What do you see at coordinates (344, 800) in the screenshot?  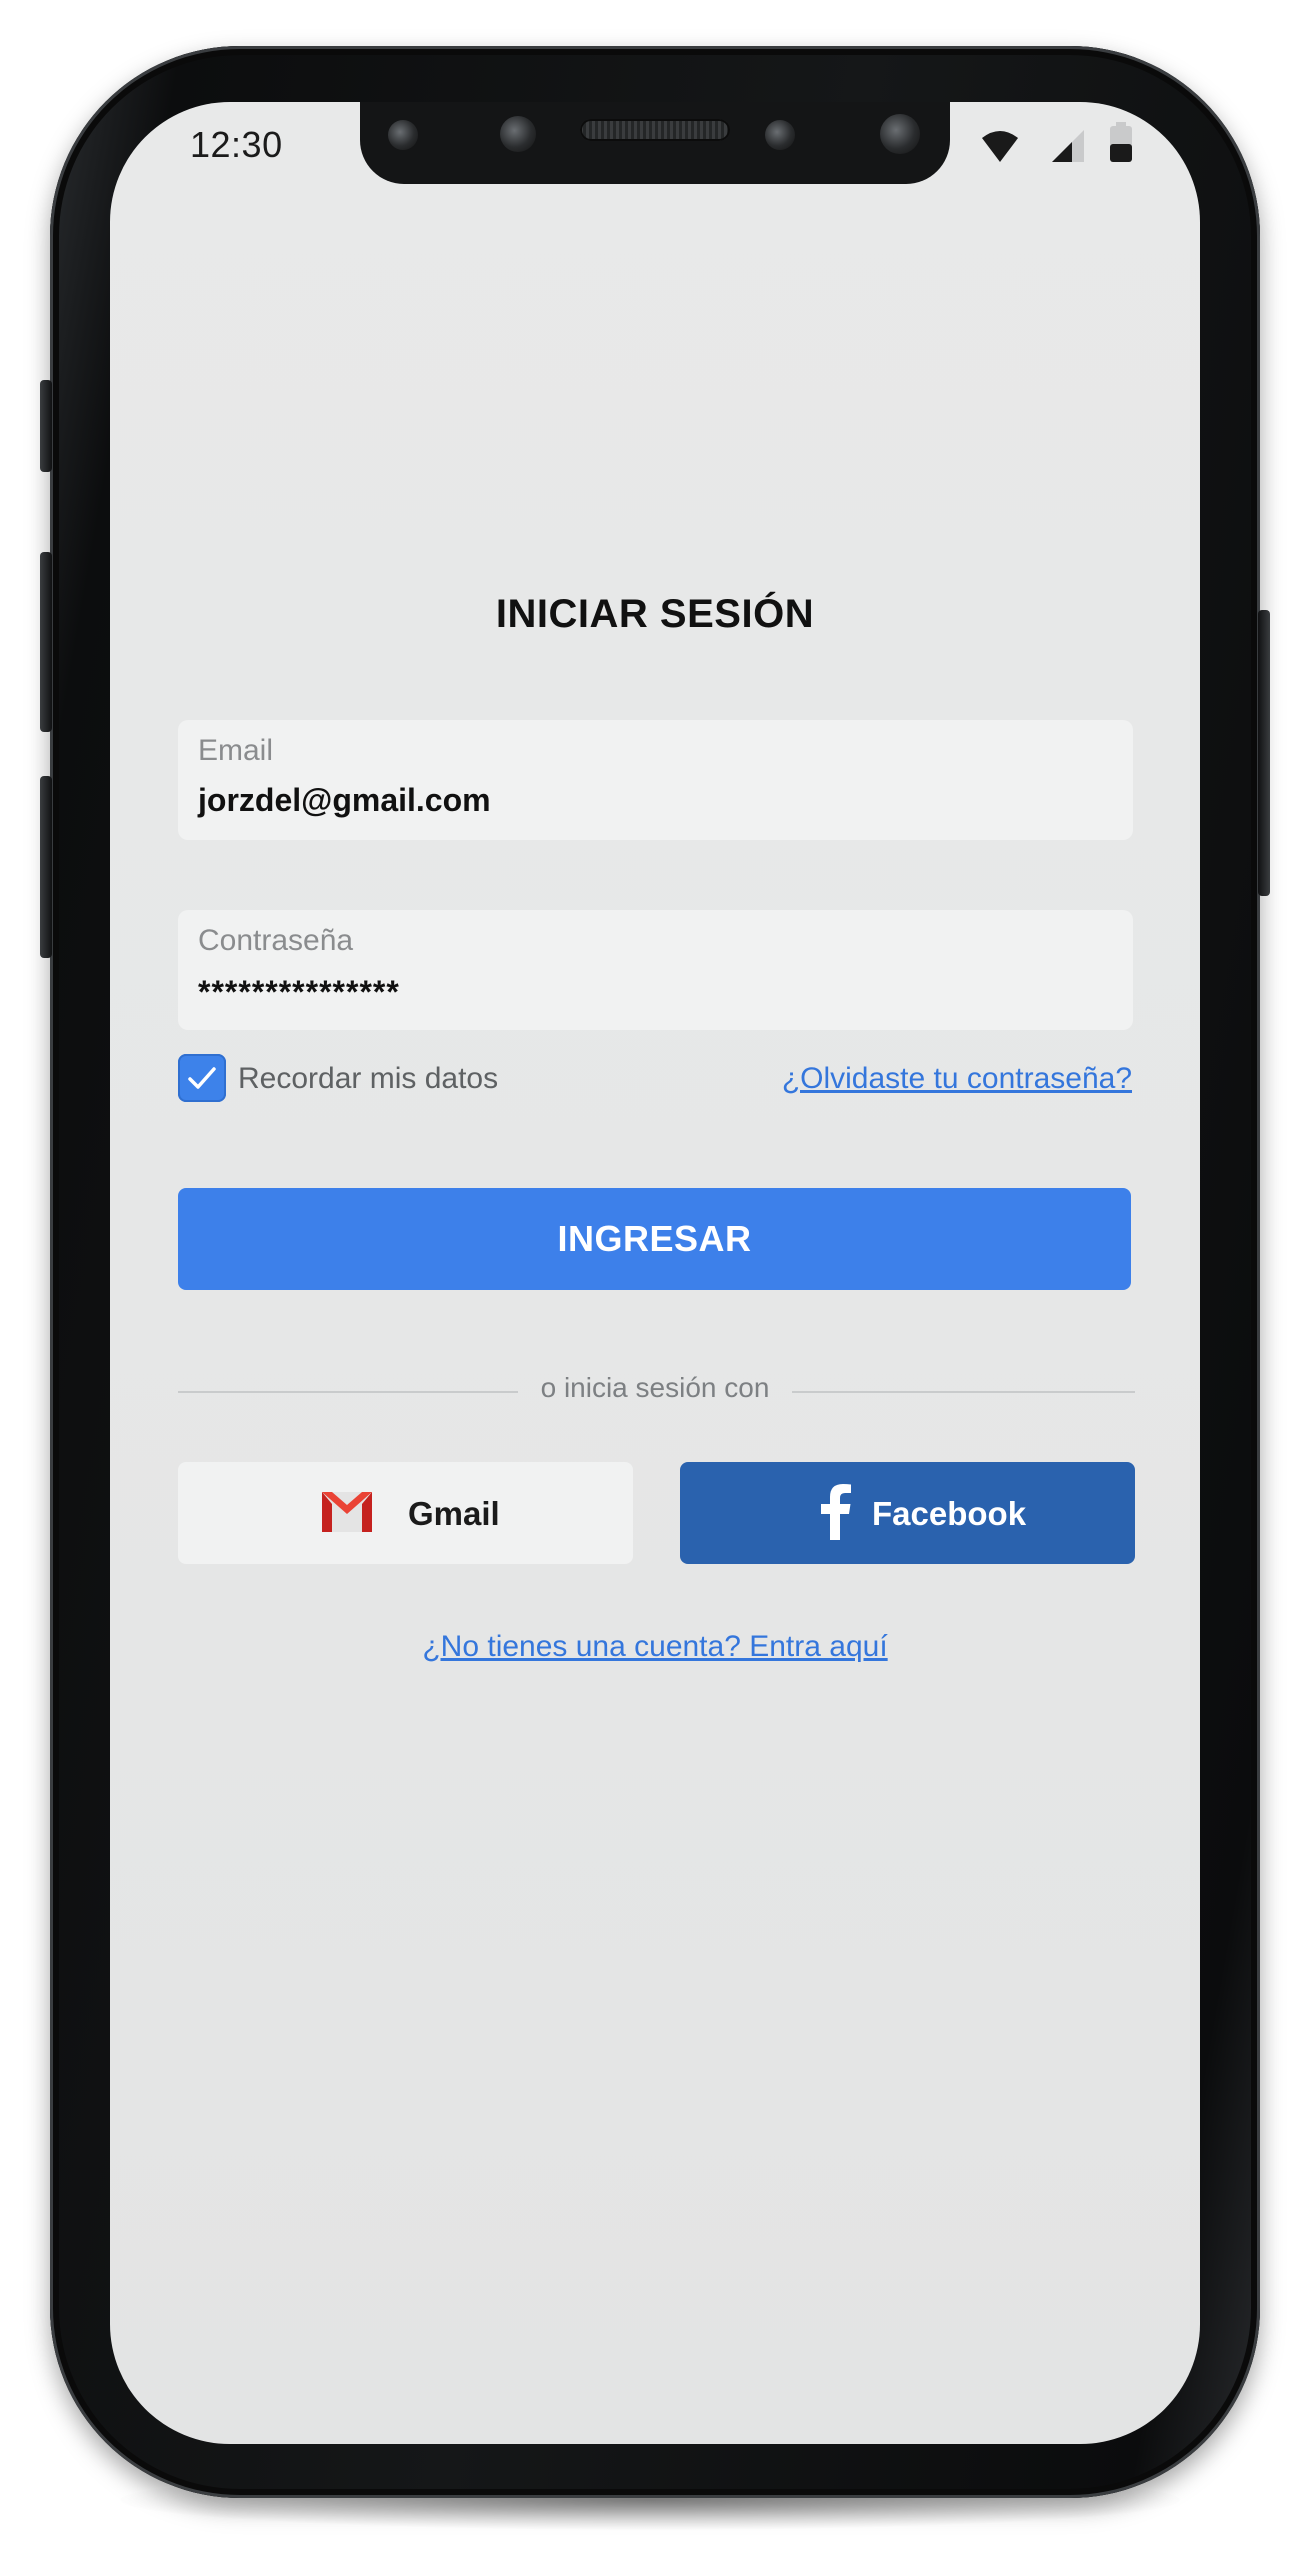 I see `email-value: jorzdel@gmail.com` at bounding box center [344, 800].